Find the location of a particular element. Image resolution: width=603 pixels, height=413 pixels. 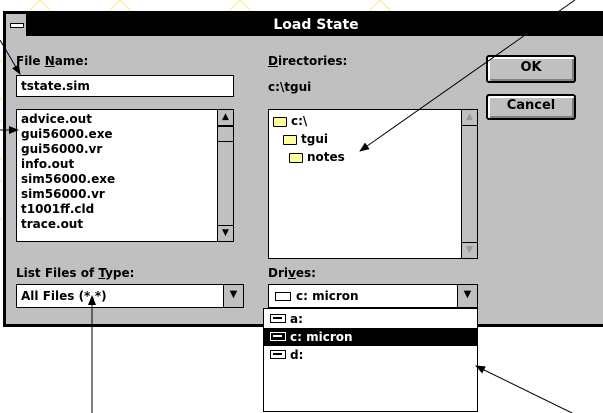

ok-button: OK is located at coordinates (531, 69).